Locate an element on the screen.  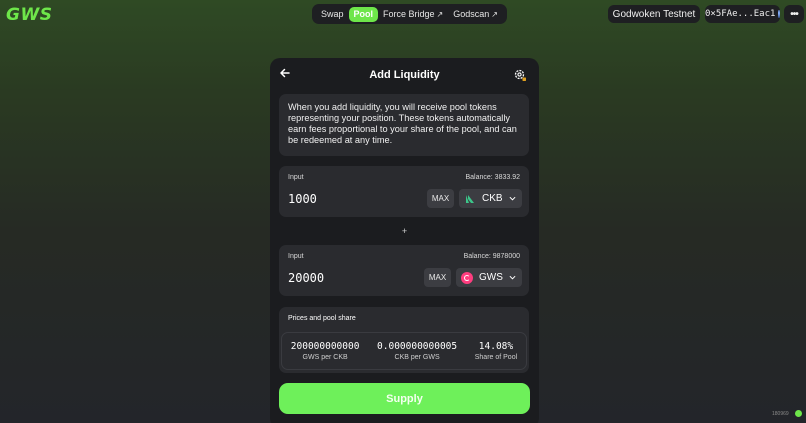
account-button: 0×5FAe...Eac1 is located at coordinates (742, 14).